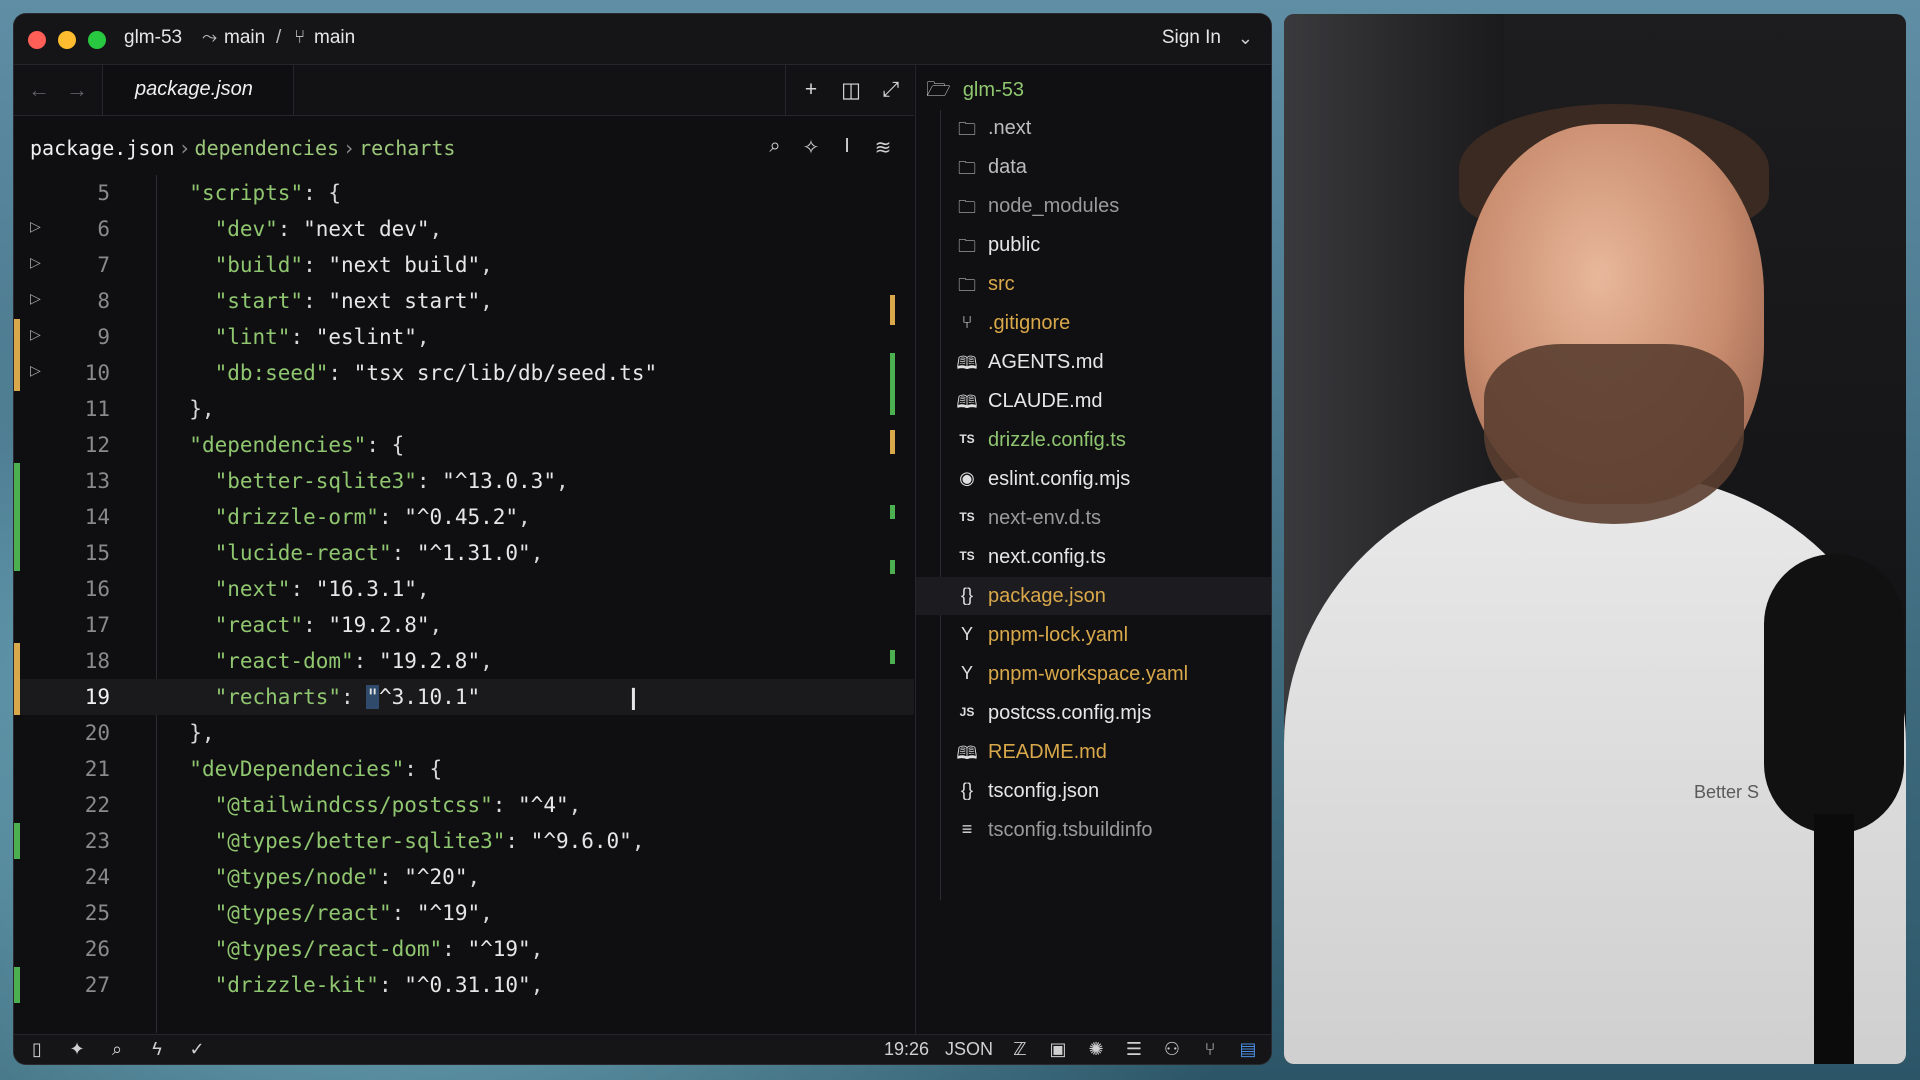 The image size is (1920, 1080). Describe the element at coordinates (1020, 1049) in the screenshot. I see `language-tool-icon: ℤ` at that location.